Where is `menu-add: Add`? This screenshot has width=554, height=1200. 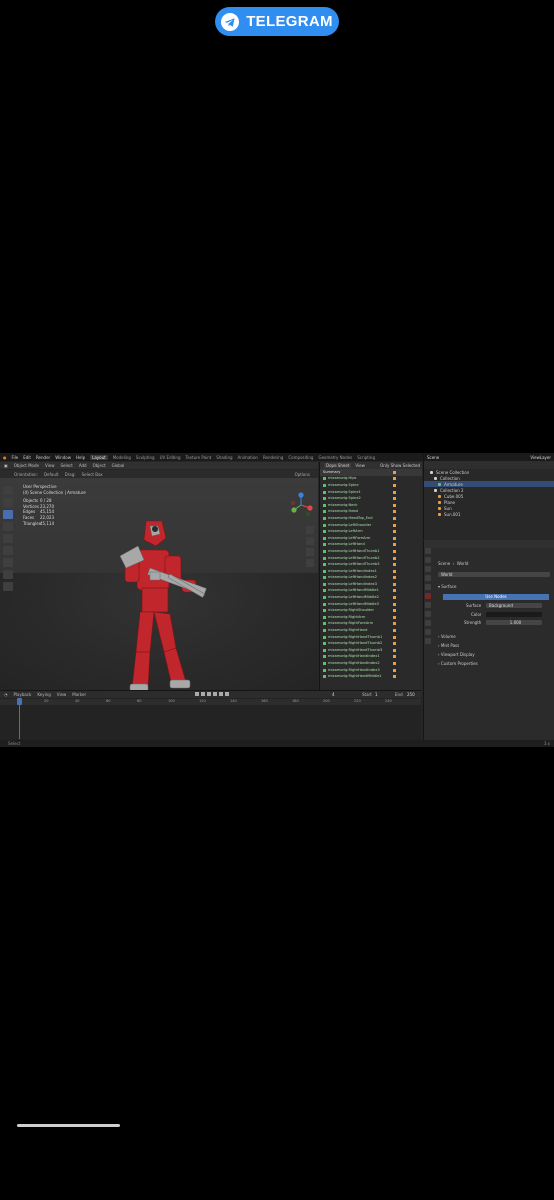 menu-add: Add is located at coordinates (83, 465).